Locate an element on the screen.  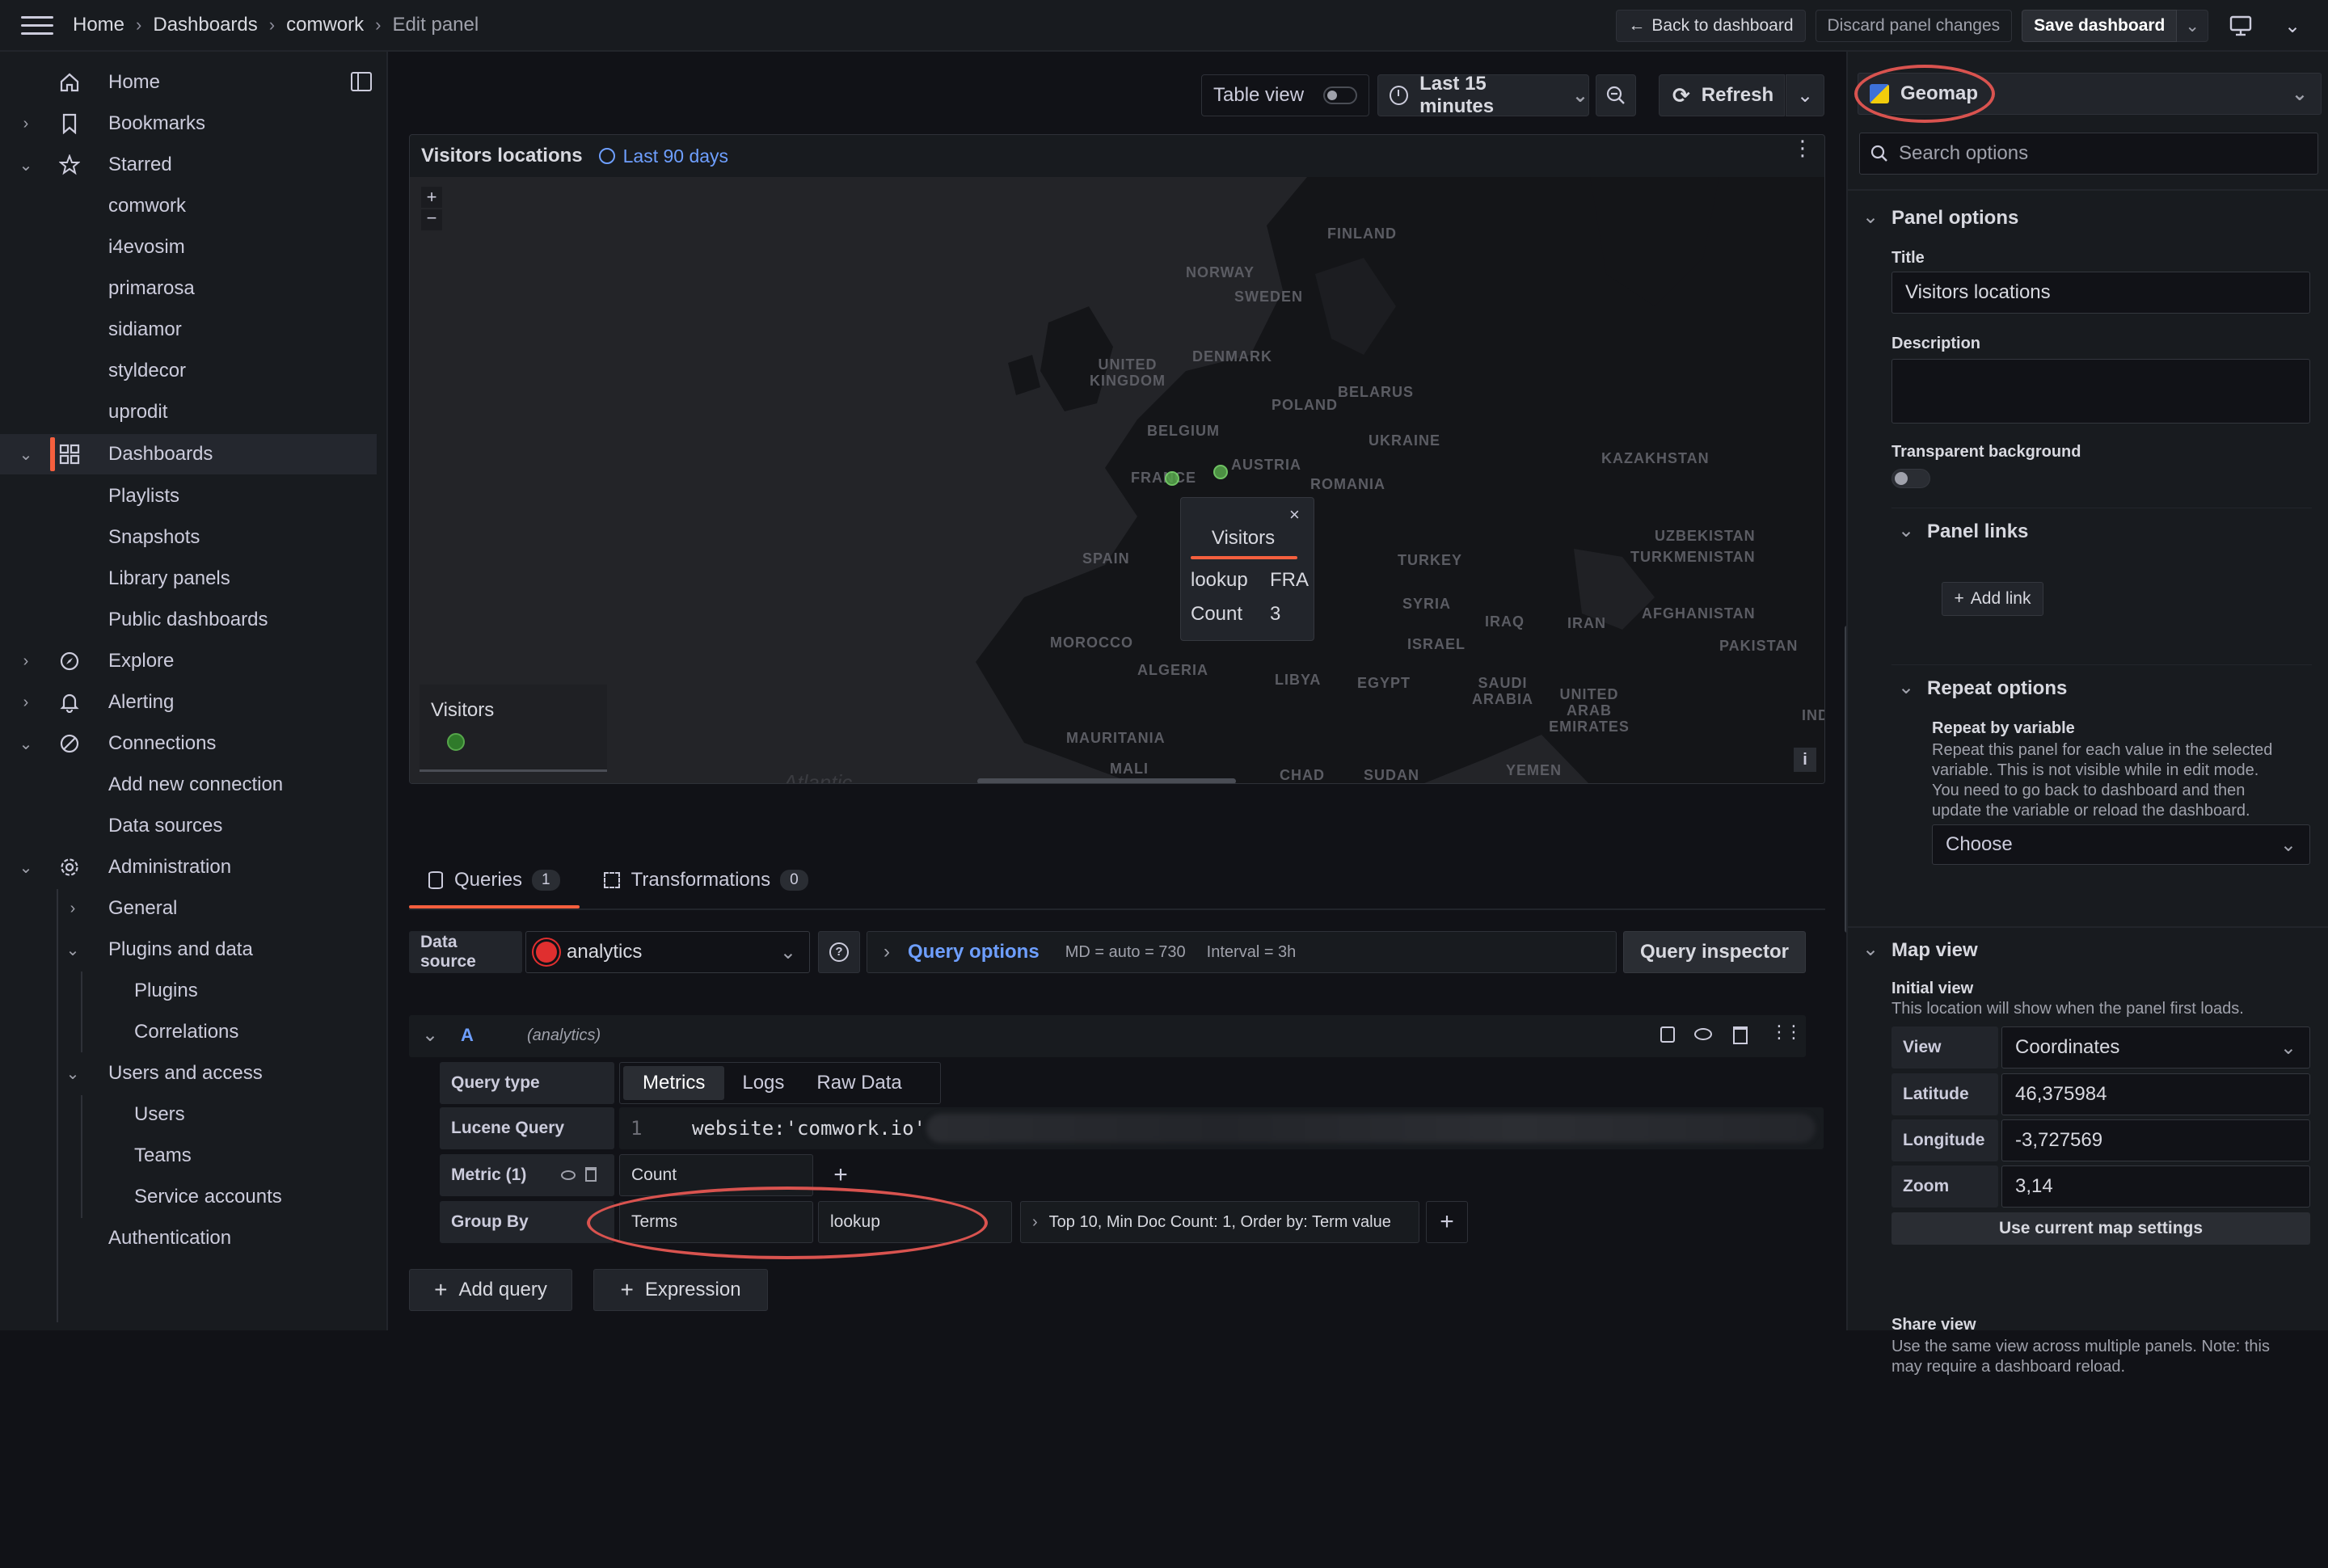
nav-authentication: Authentication is located at coordinates (188, 1238).